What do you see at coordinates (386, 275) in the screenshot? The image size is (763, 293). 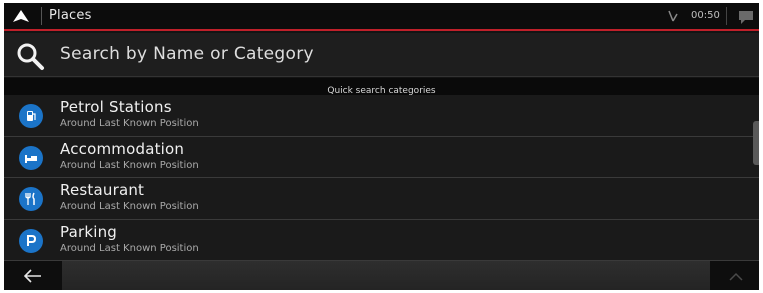 I see `bottom-bar-panel` at bounding box center [386, 275].